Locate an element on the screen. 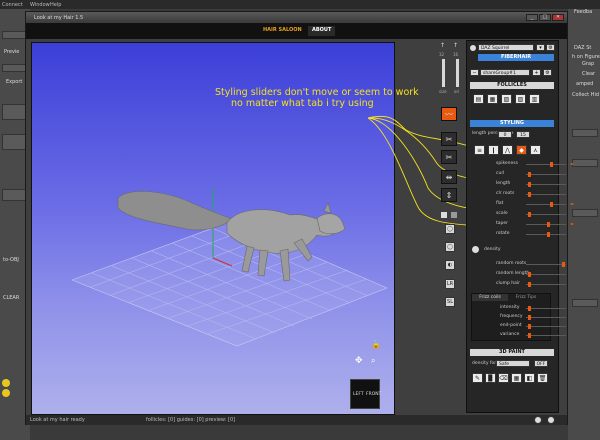  slider-spikeness: spikeness ◂▸ is located at coordinates (538, 164).